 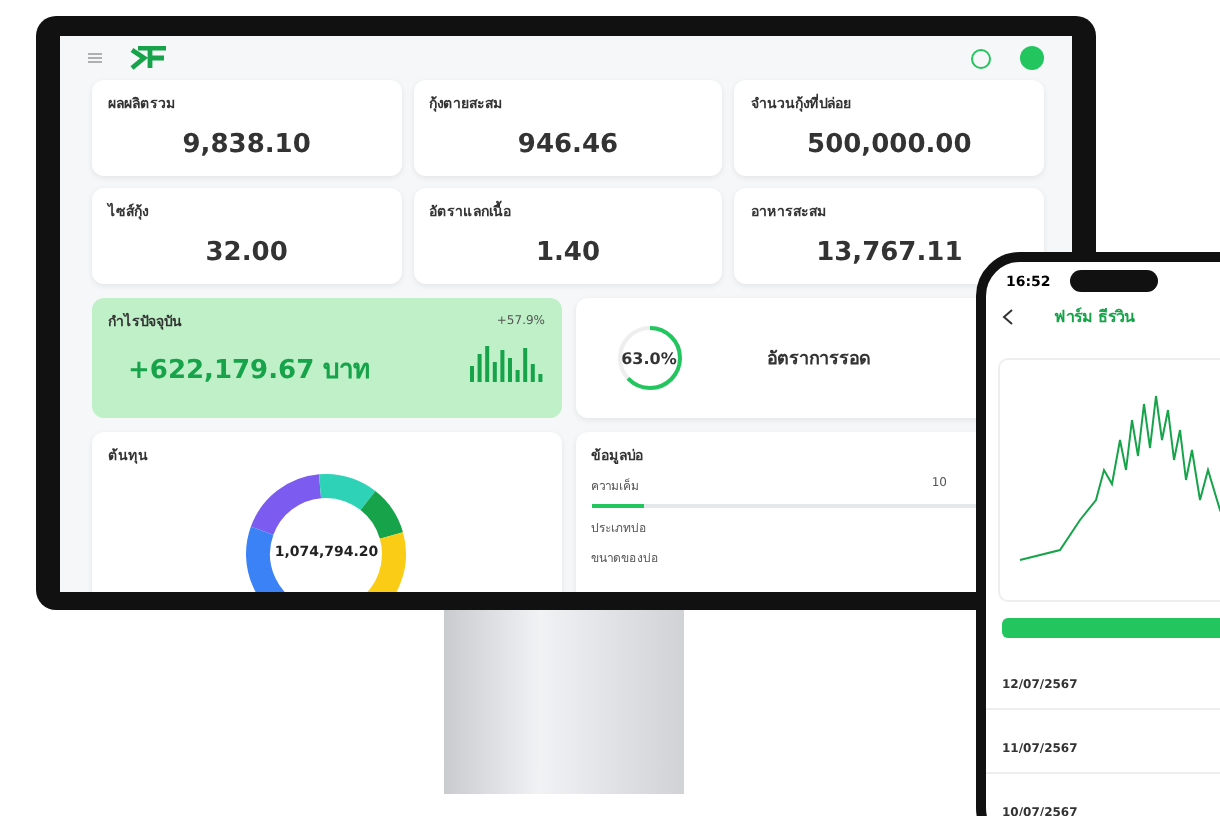 What do you see at coordinates (1032, 58) in the screenshot?
I see `avatar` at bounding box center [1032, 58].